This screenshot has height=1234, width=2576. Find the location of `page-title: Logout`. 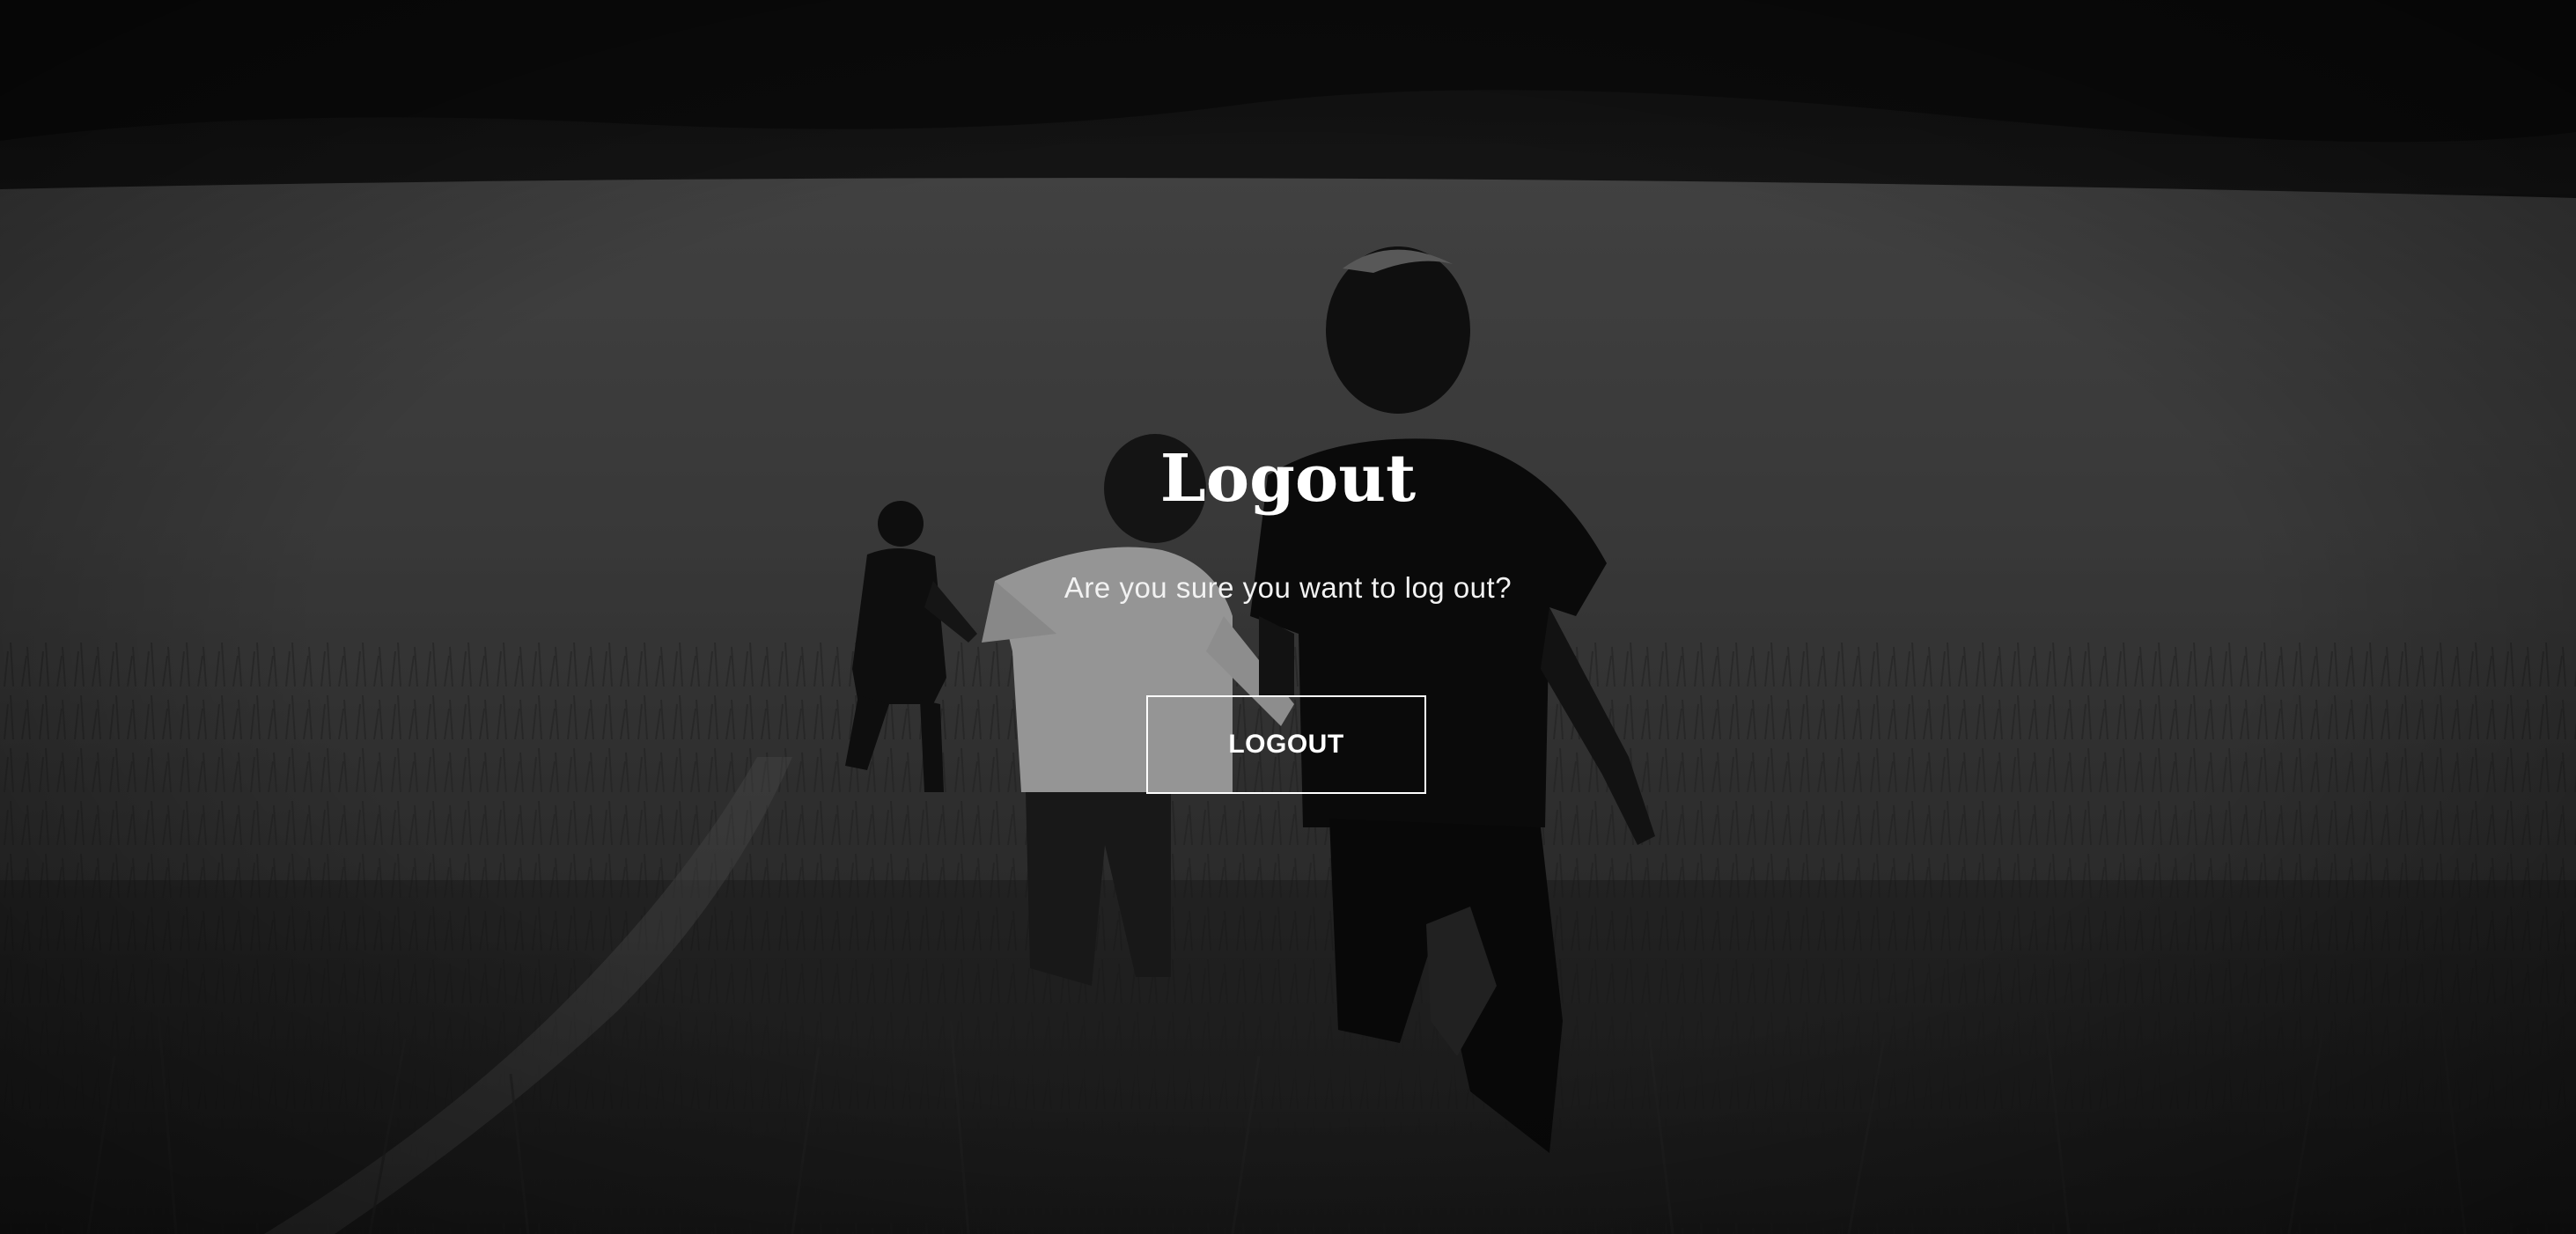

page-title: Logout is located at coordinates (1288, 479).